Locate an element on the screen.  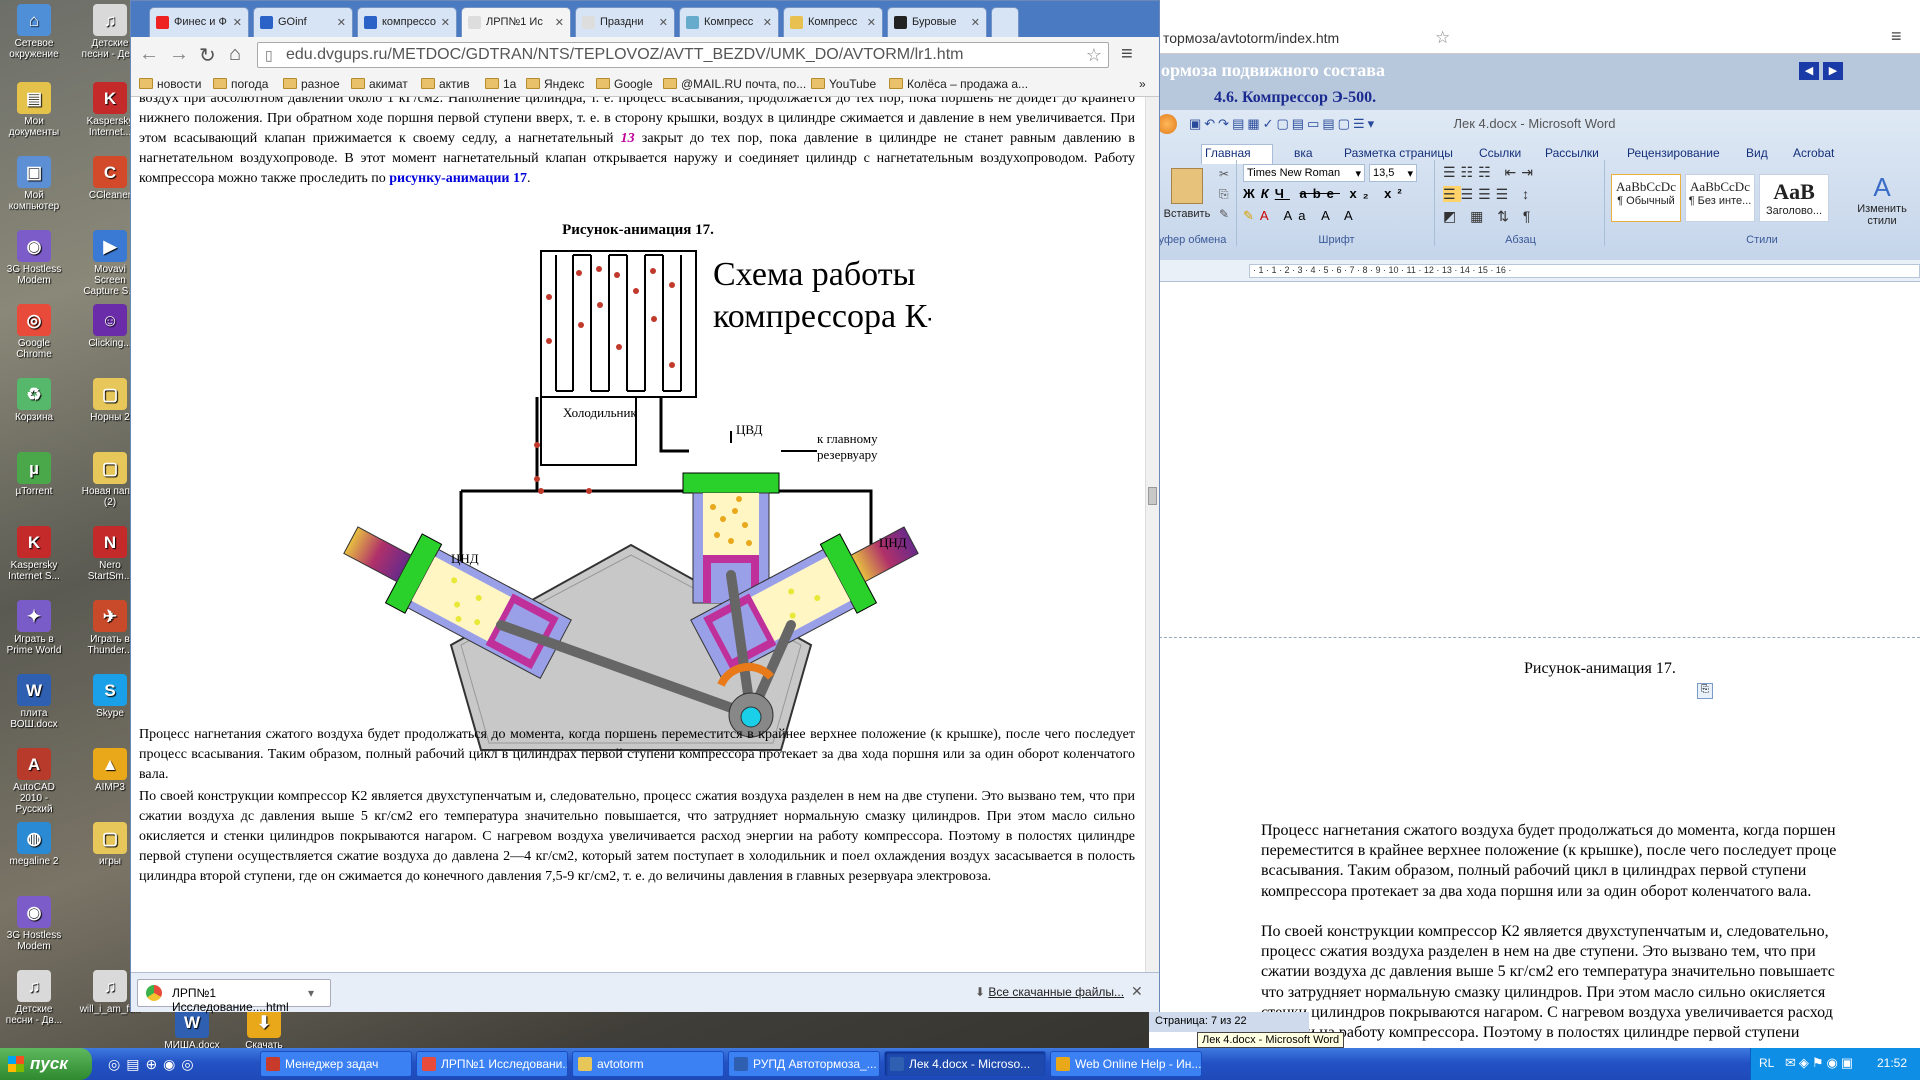
desktop-icon: ▤ Мои документы is located at coordinates (34, 110).